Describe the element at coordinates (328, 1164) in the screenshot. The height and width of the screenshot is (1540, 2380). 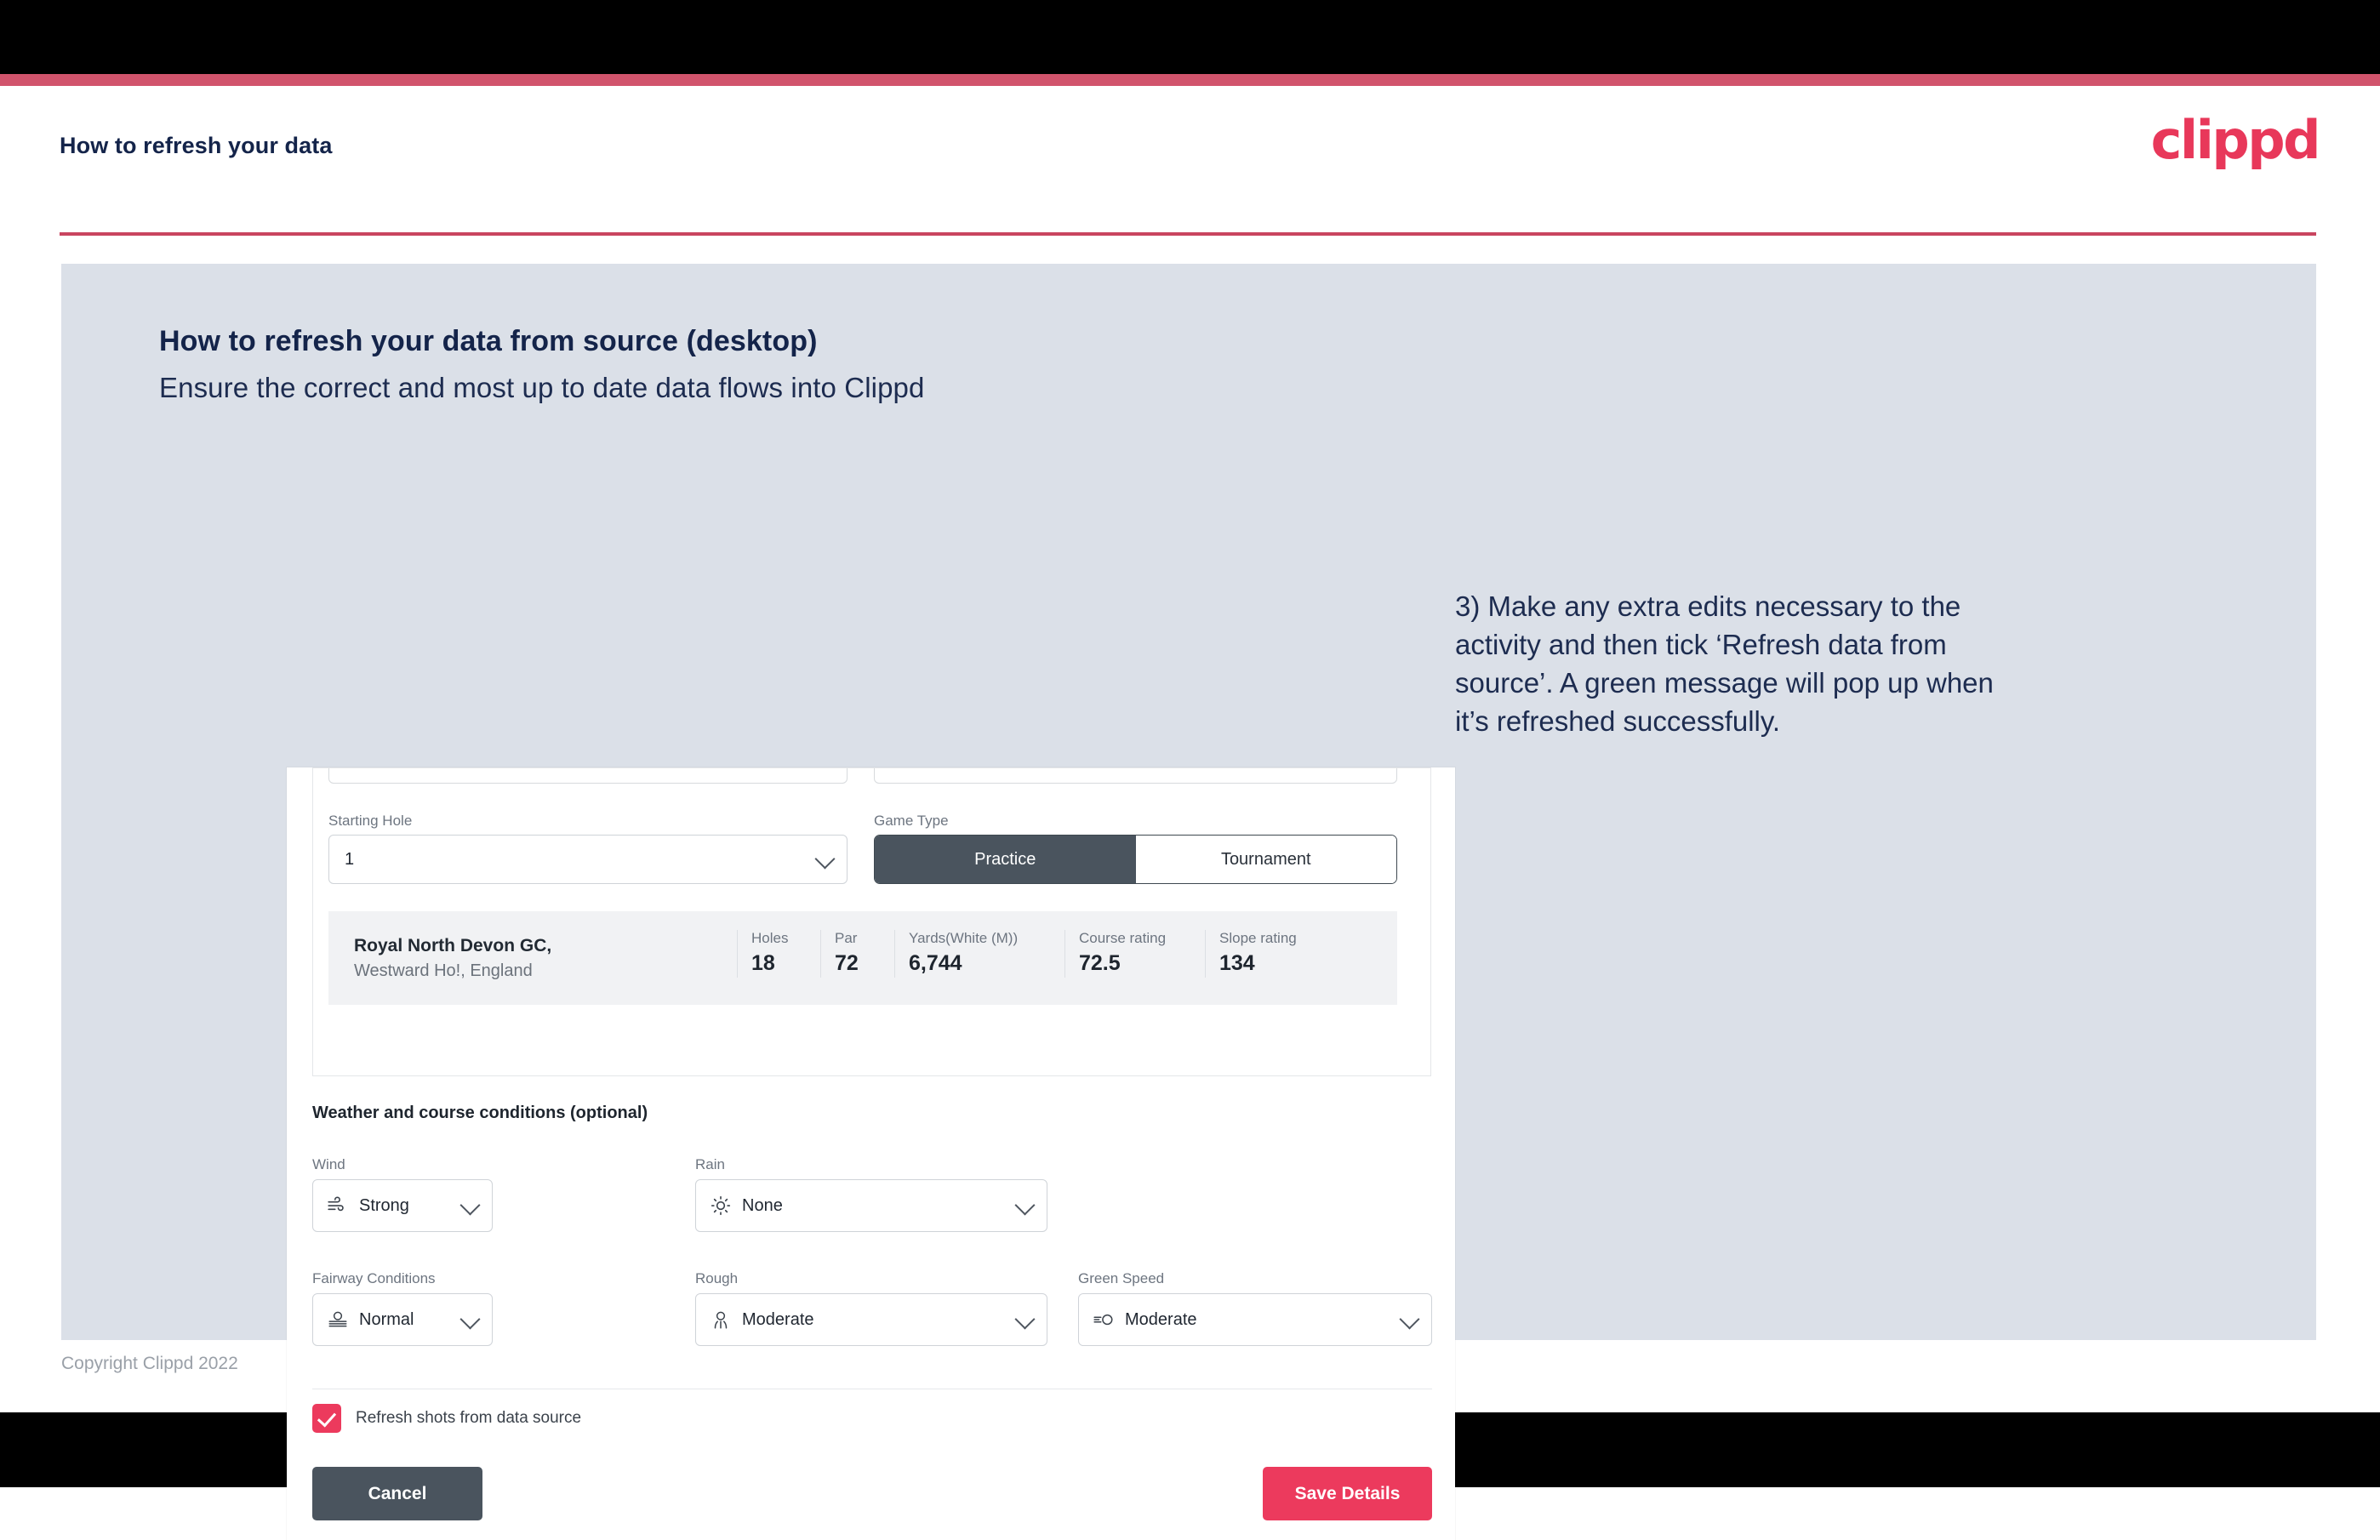
I see `wind-label: Wind` at that location.